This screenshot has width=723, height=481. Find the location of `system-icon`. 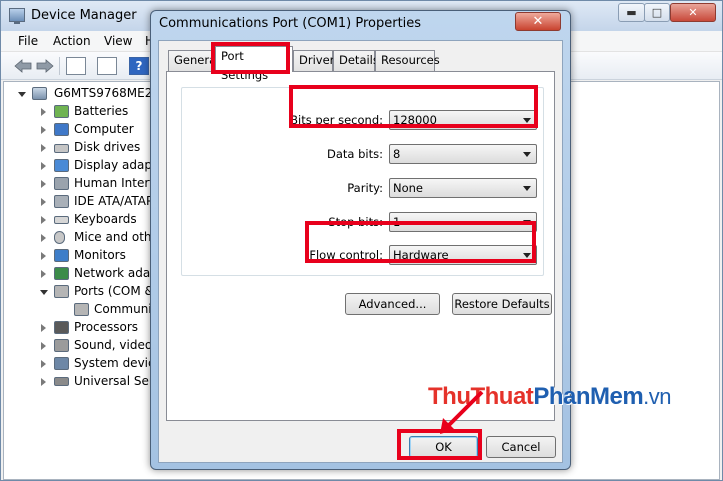

system-icon is located at coordinates (61, 363).